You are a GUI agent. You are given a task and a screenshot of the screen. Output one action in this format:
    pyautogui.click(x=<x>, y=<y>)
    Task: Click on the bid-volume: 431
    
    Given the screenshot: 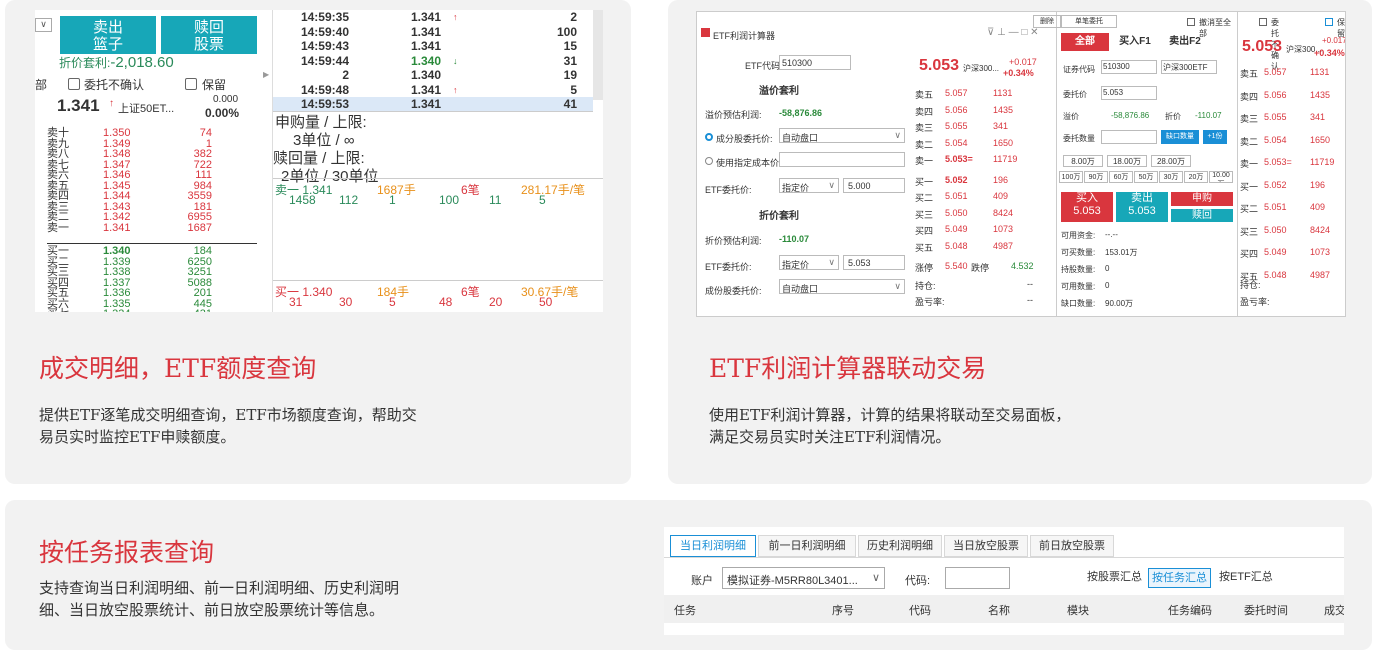 What is the action you would take?
    pyautogui.click(x=203, y=311)
    